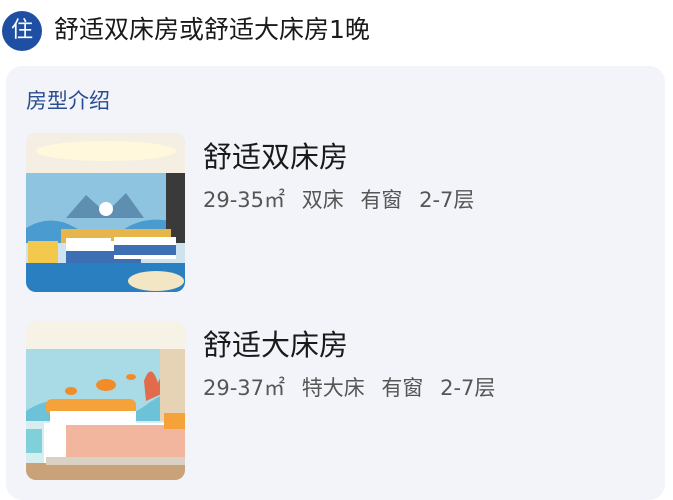 The width and height of the screenshot is (673, 500). Describe the element at coordinates (68, 101) in the screenshot. I see `section-title: 房型介绍` at that location.